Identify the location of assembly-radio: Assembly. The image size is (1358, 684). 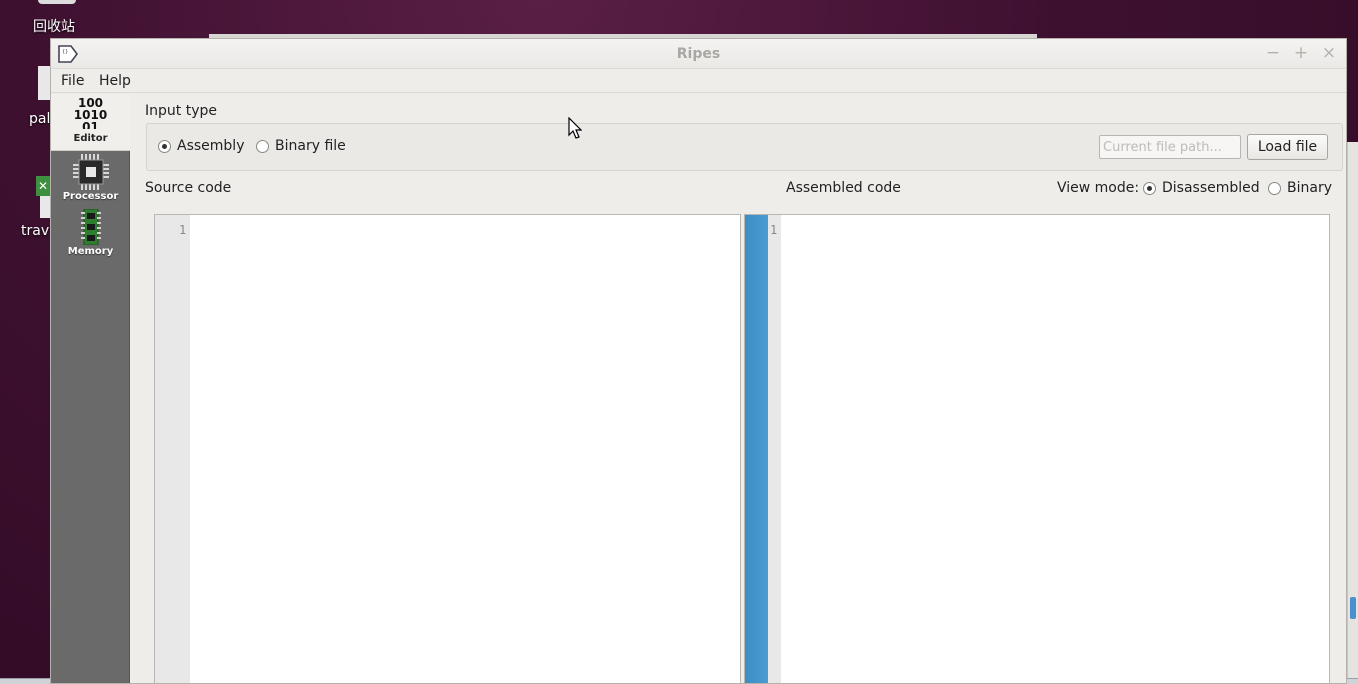
(201, 146).